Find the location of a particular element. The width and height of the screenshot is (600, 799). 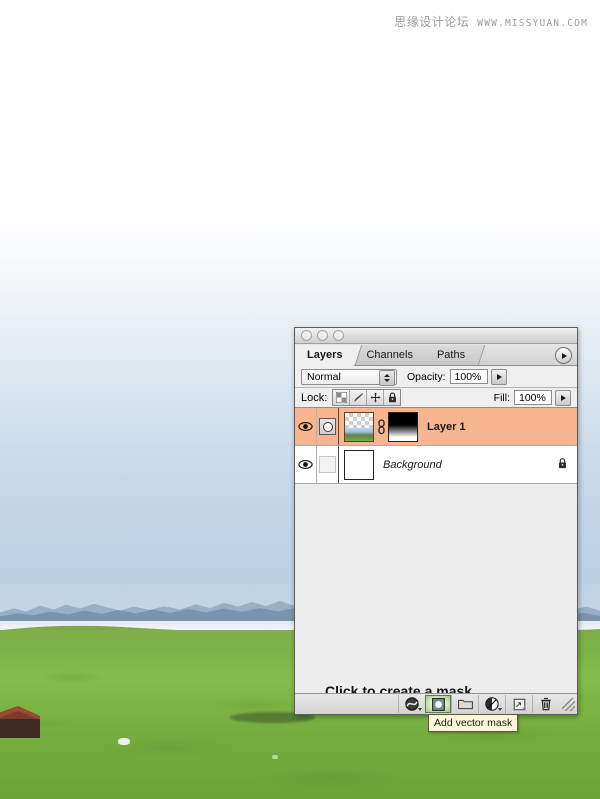

watermark-chinese: 思缘设计论坛 is located at coordinates (432, 22).